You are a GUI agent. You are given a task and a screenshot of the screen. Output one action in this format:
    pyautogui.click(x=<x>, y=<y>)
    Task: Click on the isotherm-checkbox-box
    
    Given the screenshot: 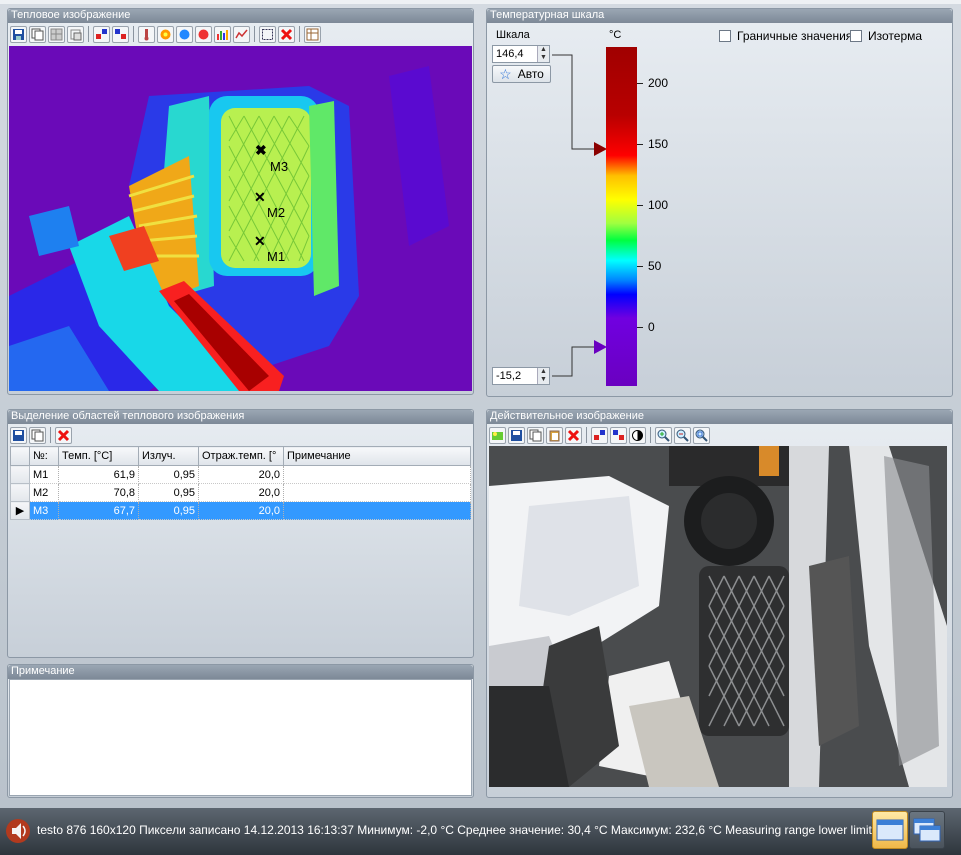 What is the action you would take?
    pyautogui.click(x=856, y=36)
    